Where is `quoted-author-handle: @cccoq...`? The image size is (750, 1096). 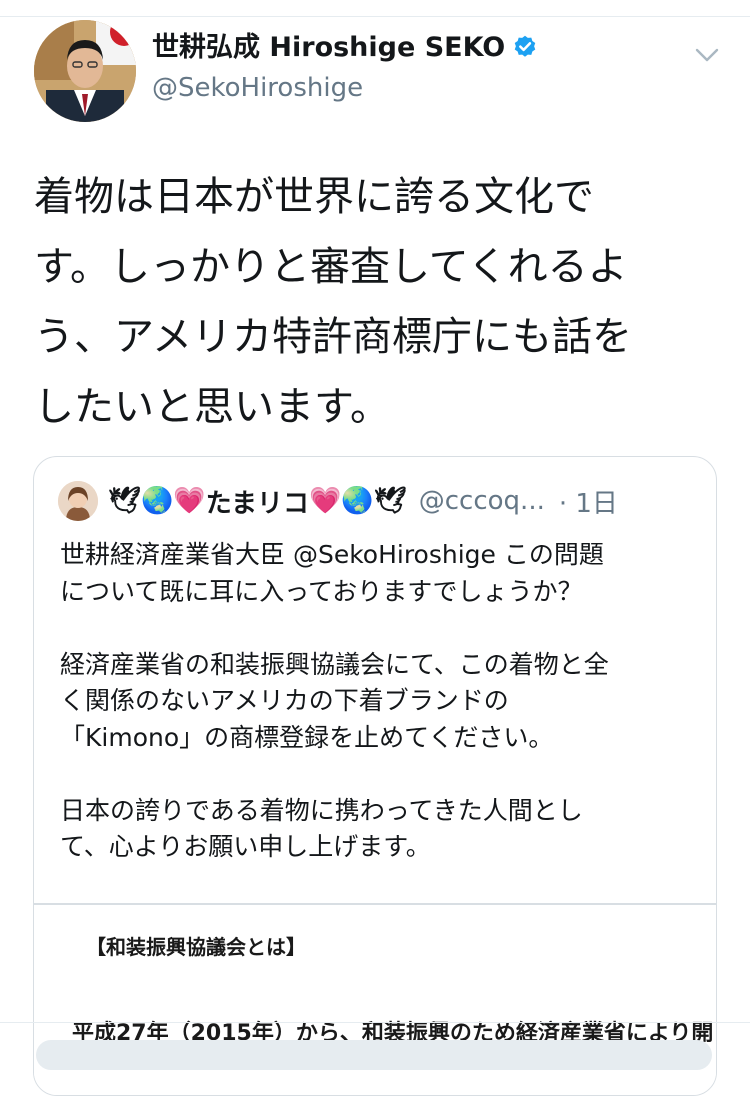 quoted-author-handle: @cccoq... is located at coordinates (481, 501).